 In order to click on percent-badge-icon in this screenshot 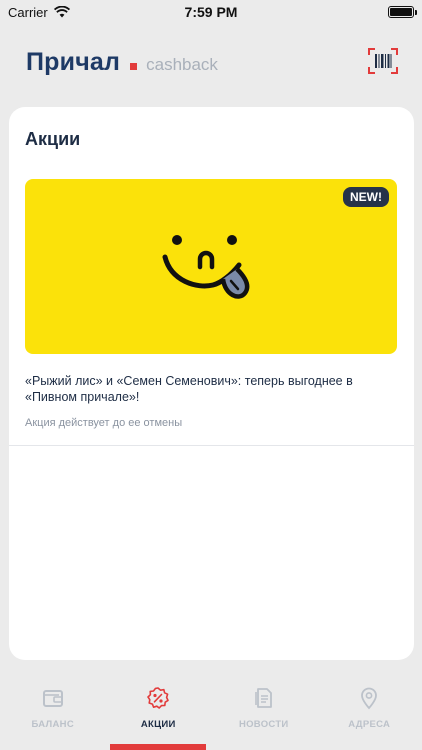, I will do `click(158, 698)`.